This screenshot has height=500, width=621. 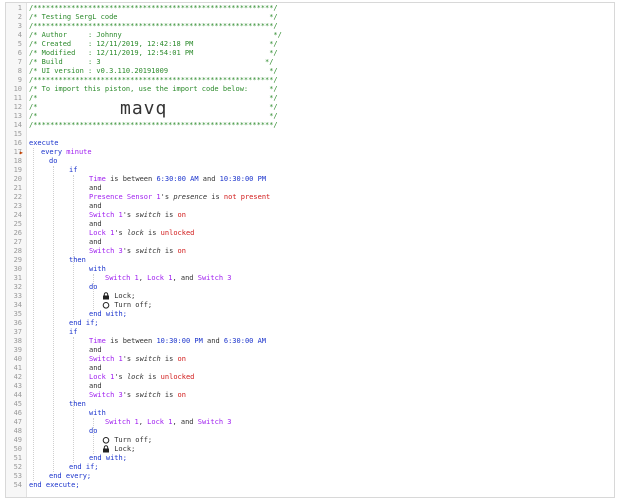 What do you see at coordinates (70, 476) in the screenshot?
I see `end-every-keyword: end every;` at bounding box center [70, 476].